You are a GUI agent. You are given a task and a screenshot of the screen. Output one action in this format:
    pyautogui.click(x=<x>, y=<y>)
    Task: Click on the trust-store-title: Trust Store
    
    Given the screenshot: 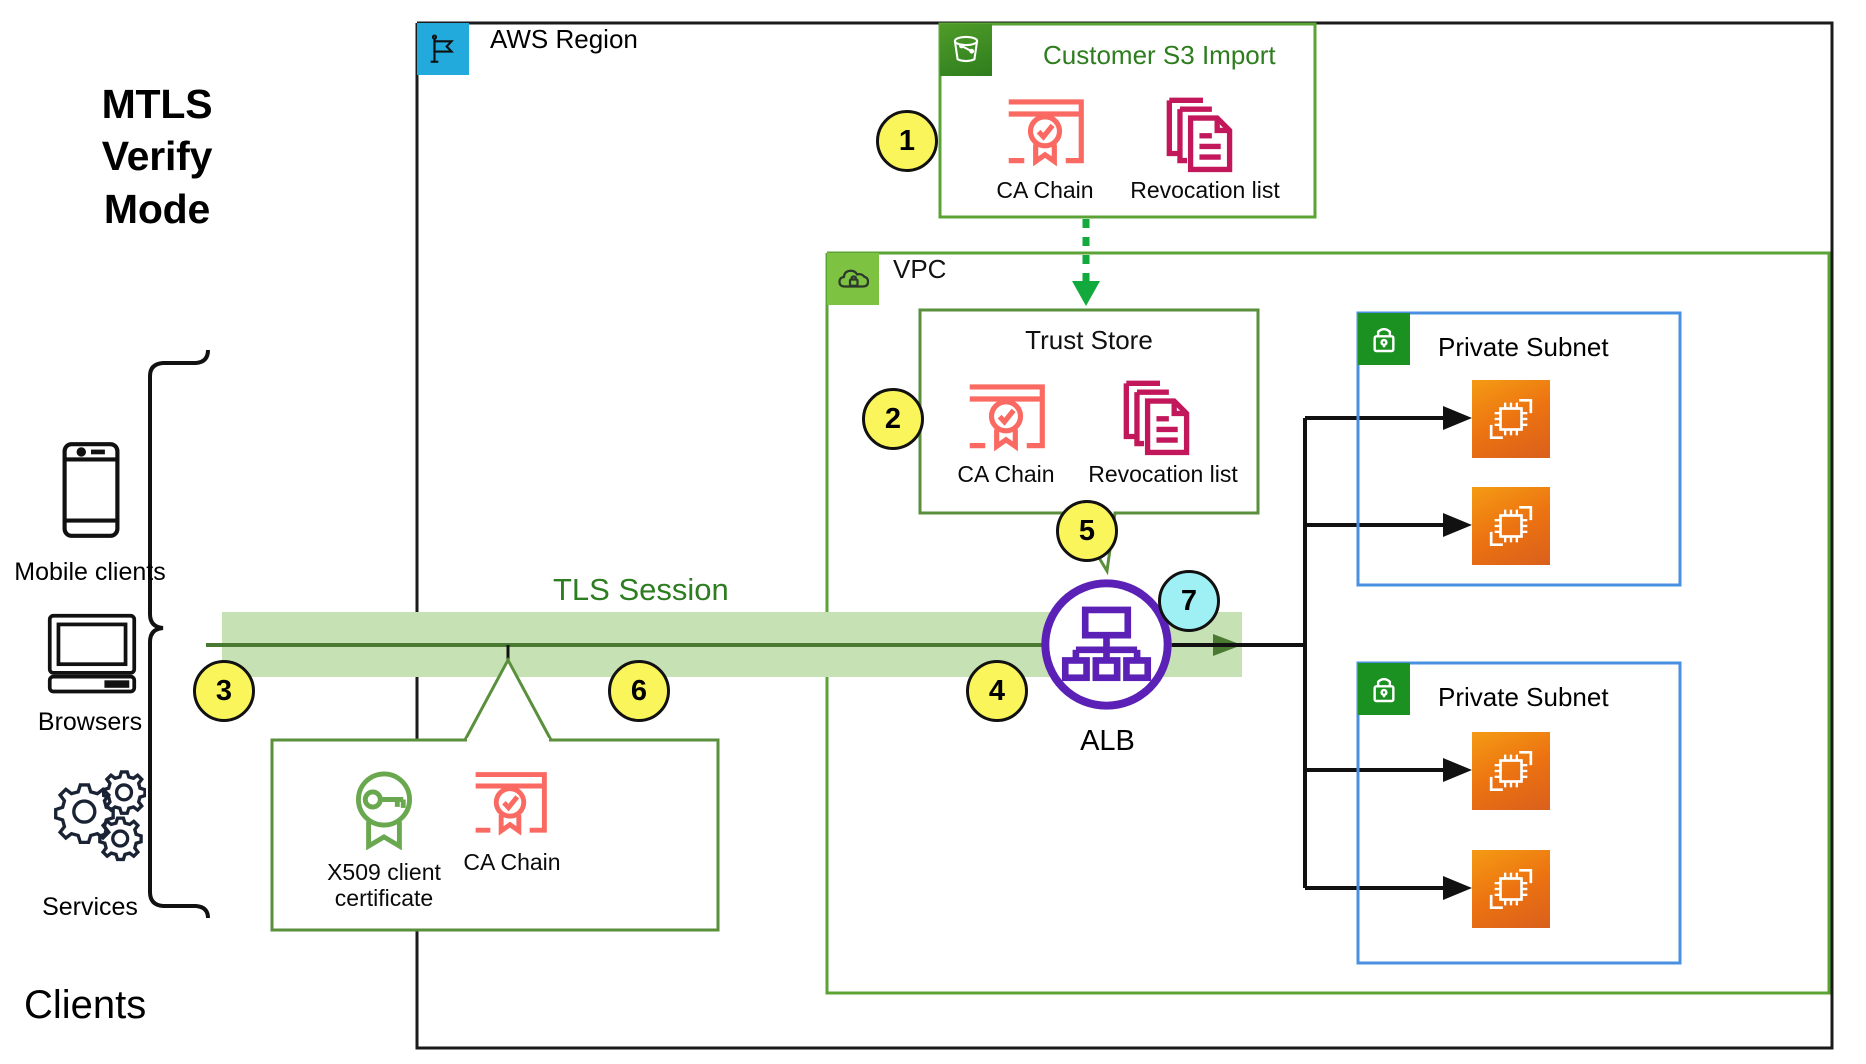 What is the action you would take?
    pyautogui.click(x=1089, y=340)
    